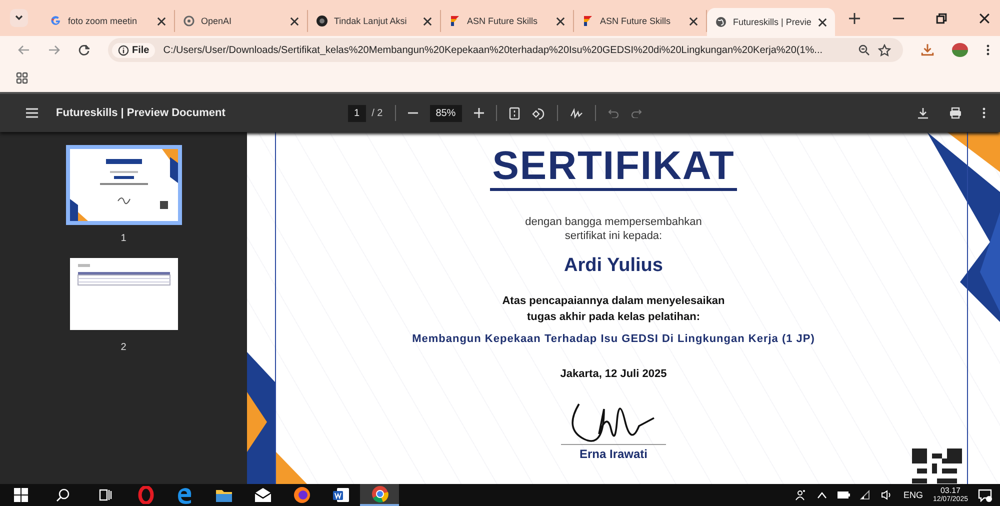 Image resolution: width=1000 pixels, height=506 pixels. I want to click on forward-arrow-icon, so click(54, 50).